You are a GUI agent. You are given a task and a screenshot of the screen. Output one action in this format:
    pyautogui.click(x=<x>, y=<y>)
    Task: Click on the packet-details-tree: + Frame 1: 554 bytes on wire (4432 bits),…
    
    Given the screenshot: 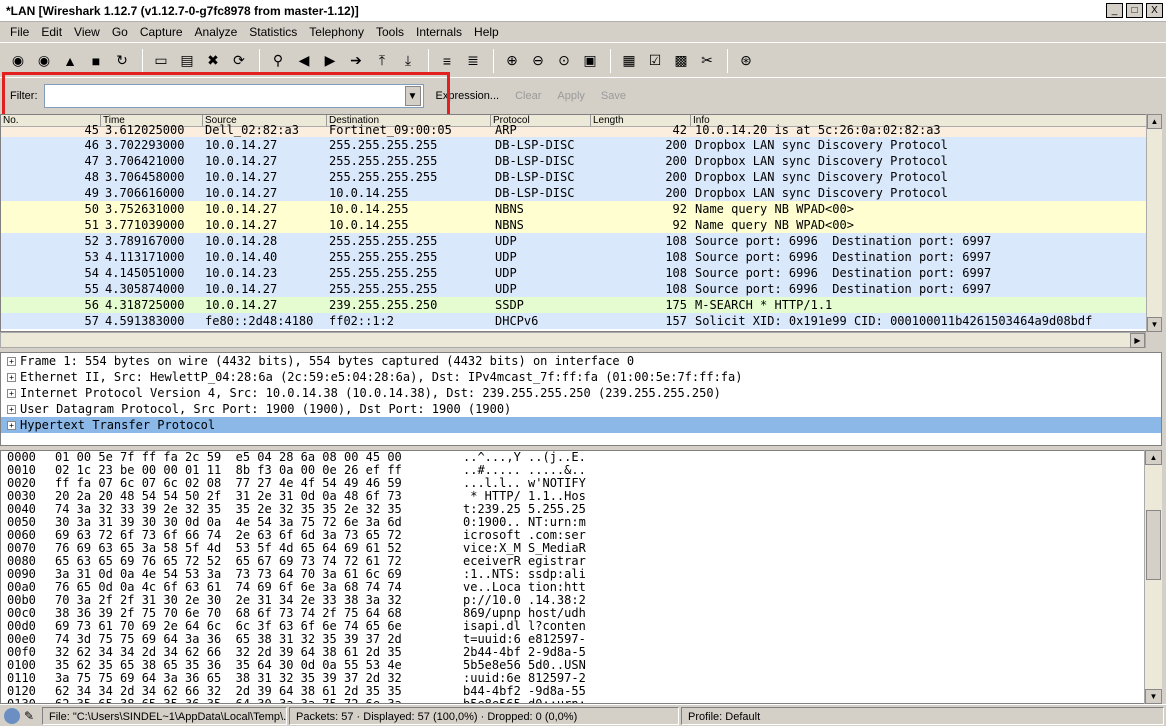 What is the action you would take?
    pyautogui.click(x=581, y=399)
    